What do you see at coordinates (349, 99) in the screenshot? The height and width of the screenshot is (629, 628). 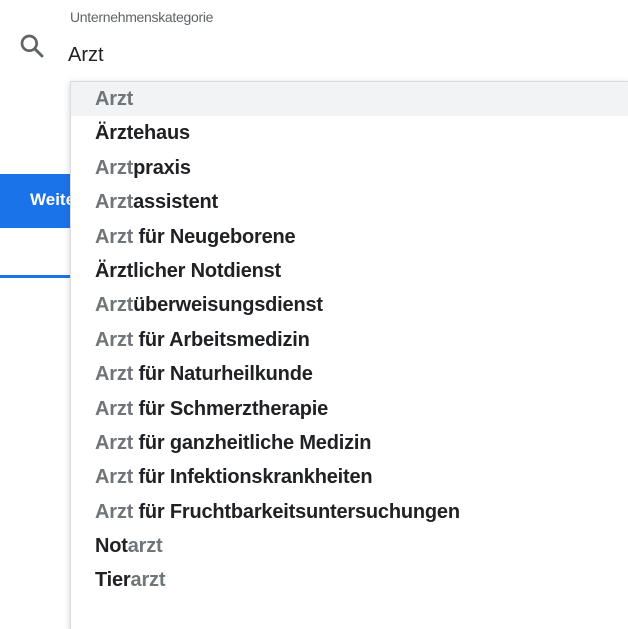 I see `suggestion-option: Arzt` at bounding box center [349, 99].